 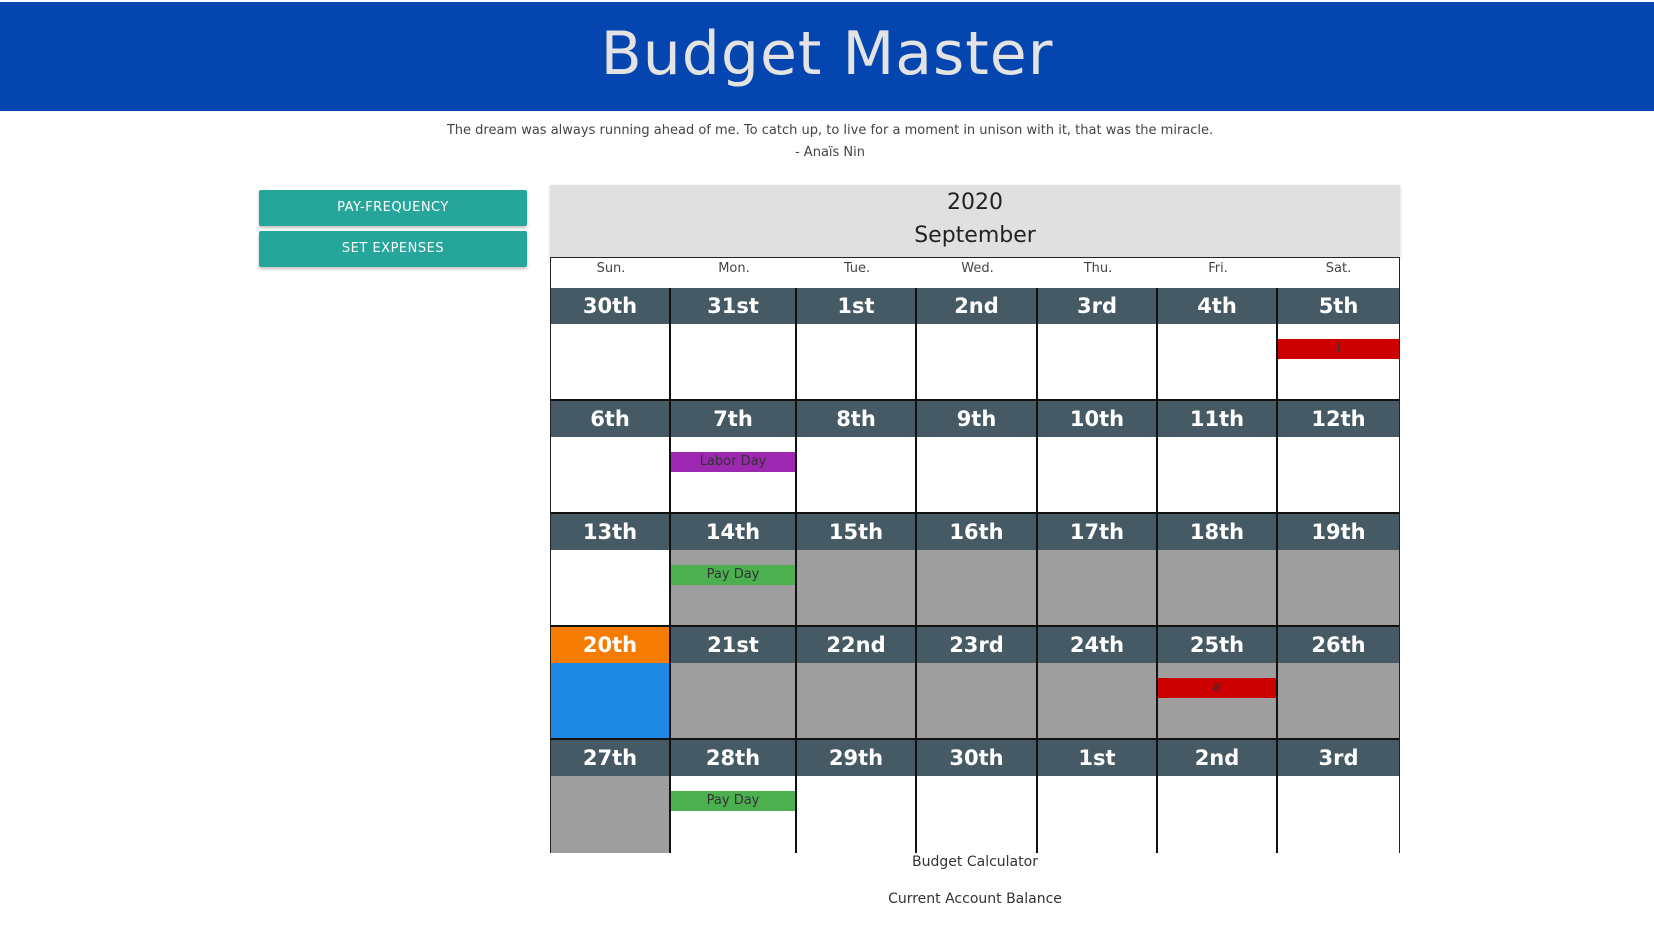 I want to click on calendar-day: 27th, so click(x=611, y=796).